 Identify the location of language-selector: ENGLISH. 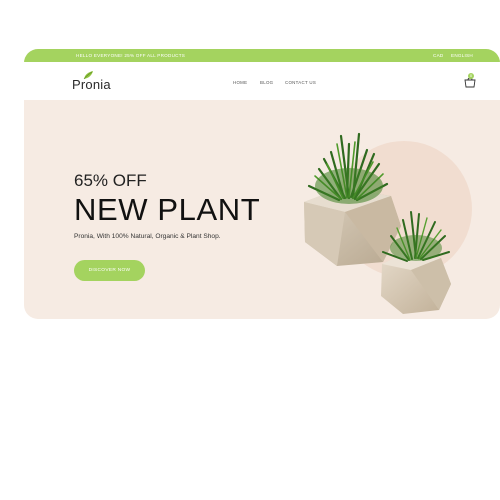
(462, 55).